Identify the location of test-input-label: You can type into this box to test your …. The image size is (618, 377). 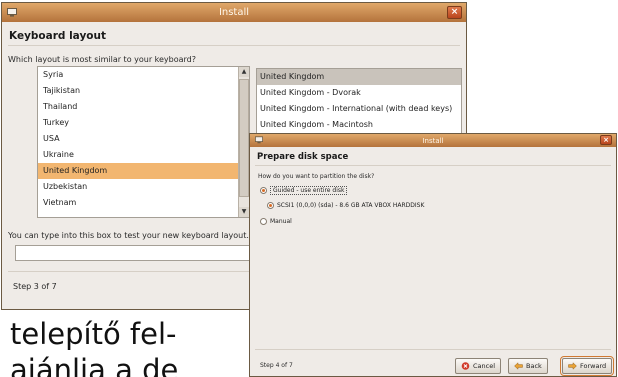
(128, 235).